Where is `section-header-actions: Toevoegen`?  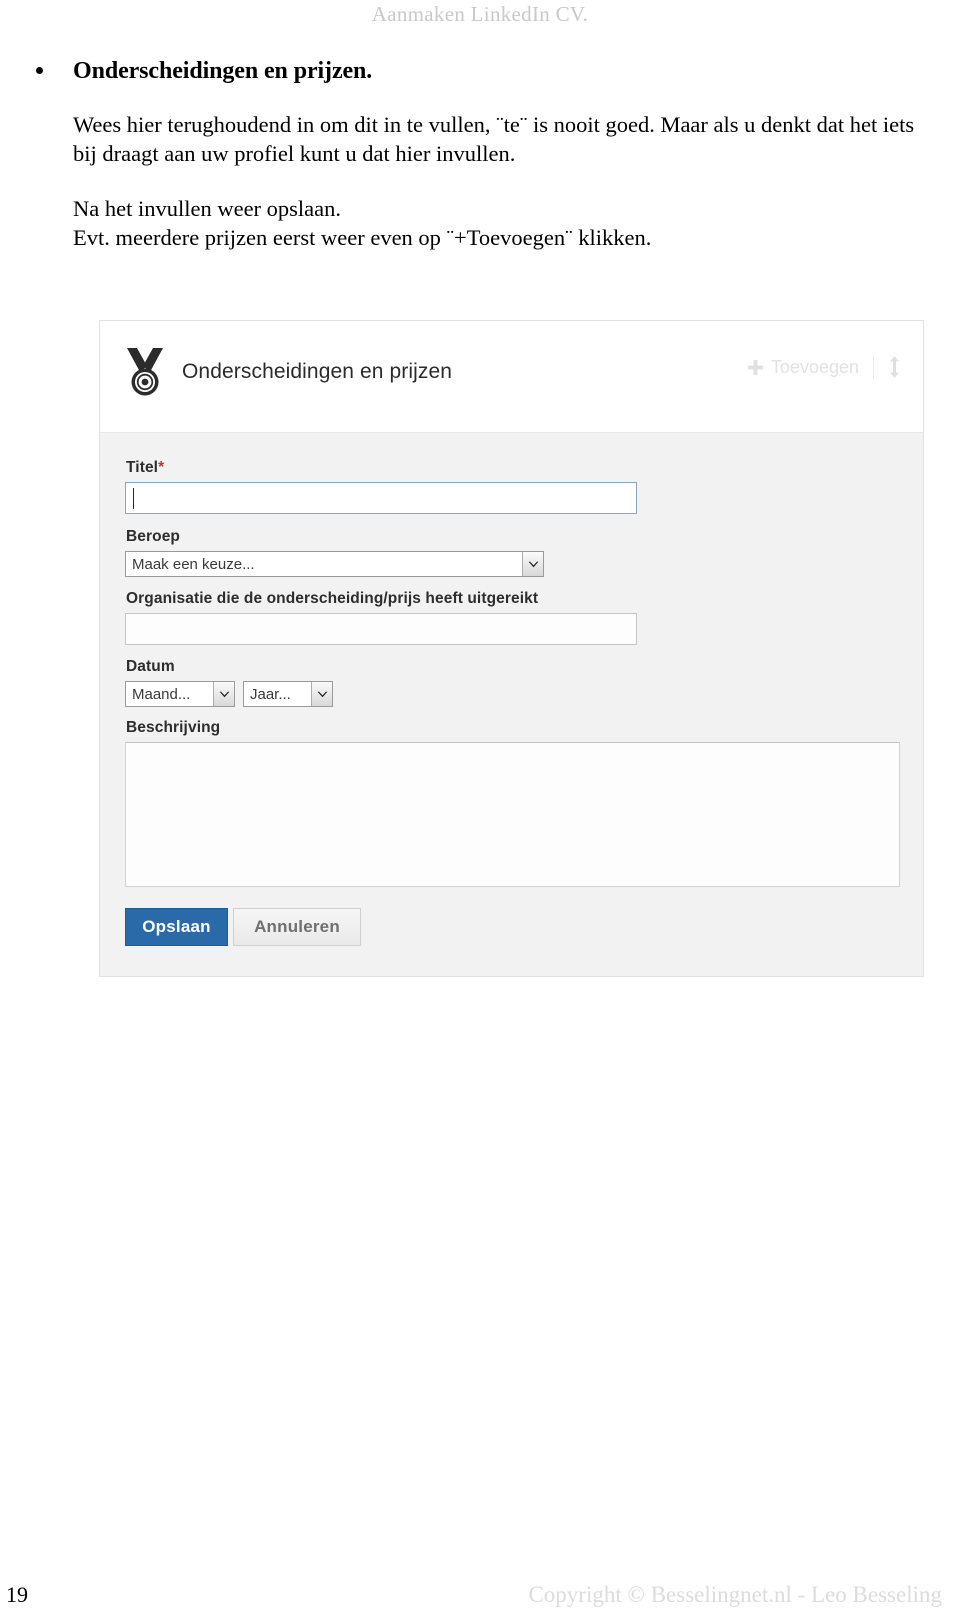
section-header-actions: Toevoegen is located at coordinates (824, 363).